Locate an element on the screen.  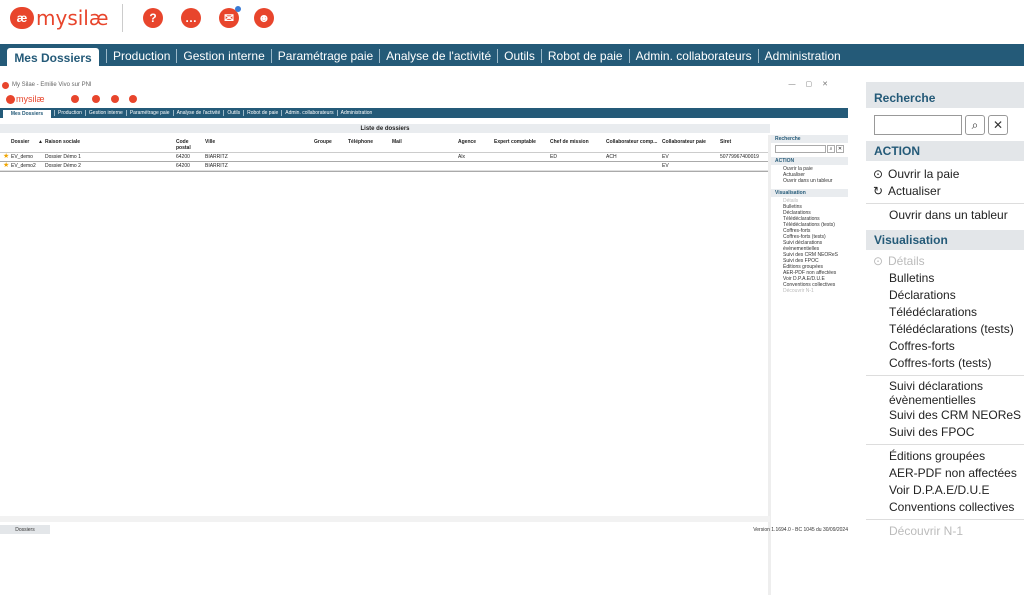
col-dossier: Dossier is located at coordinates (20, 142).